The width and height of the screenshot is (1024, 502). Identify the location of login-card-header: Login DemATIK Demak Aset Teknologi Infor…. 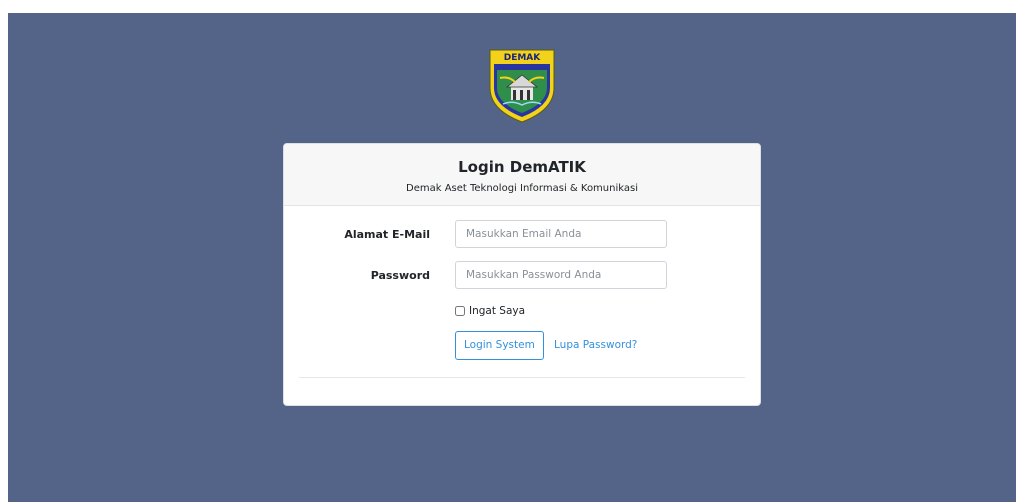
(522, 175).